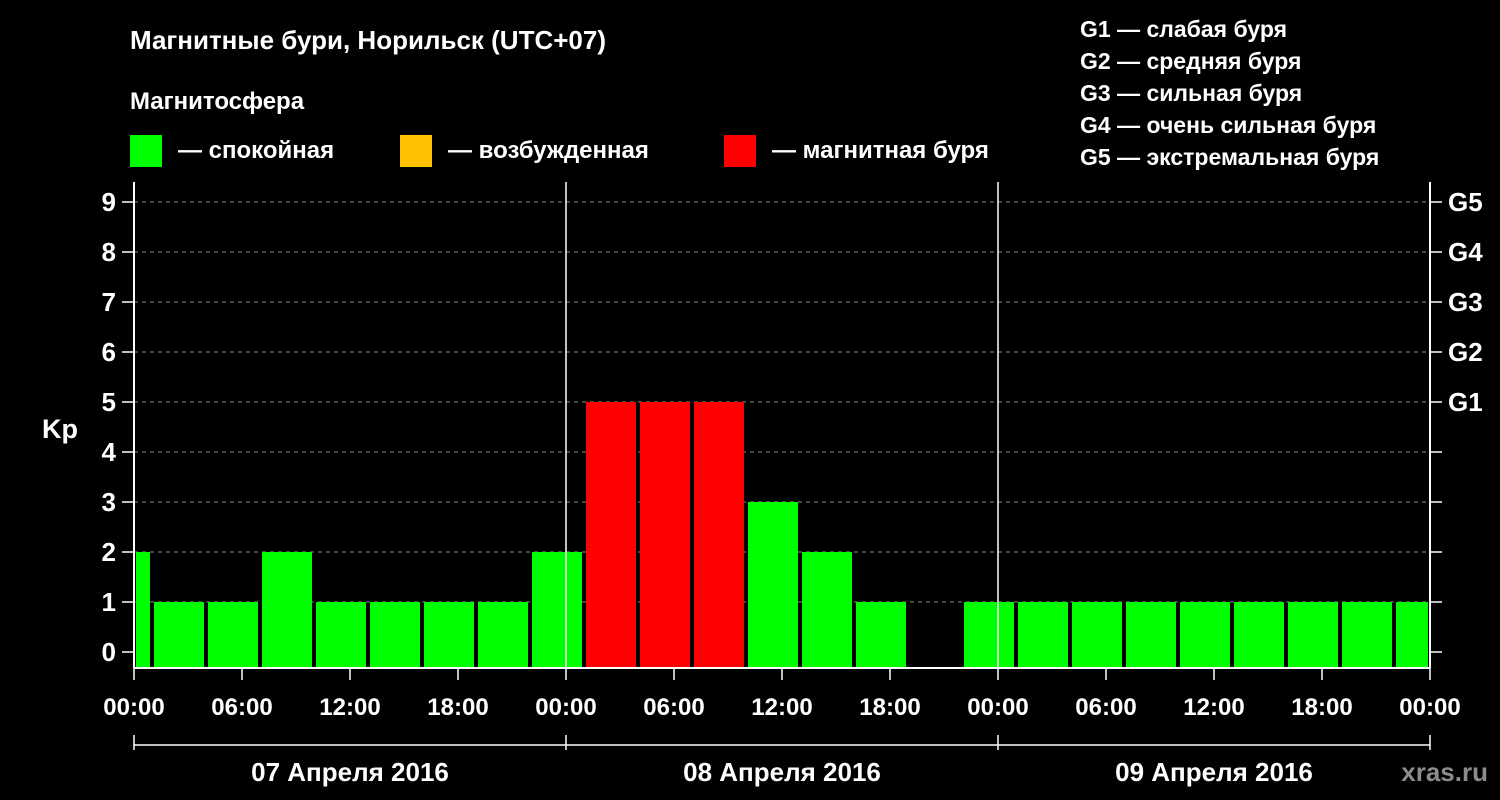 The image size is (1500, 800). I want to click on g-scale-label: G4, so click(1465, 252).